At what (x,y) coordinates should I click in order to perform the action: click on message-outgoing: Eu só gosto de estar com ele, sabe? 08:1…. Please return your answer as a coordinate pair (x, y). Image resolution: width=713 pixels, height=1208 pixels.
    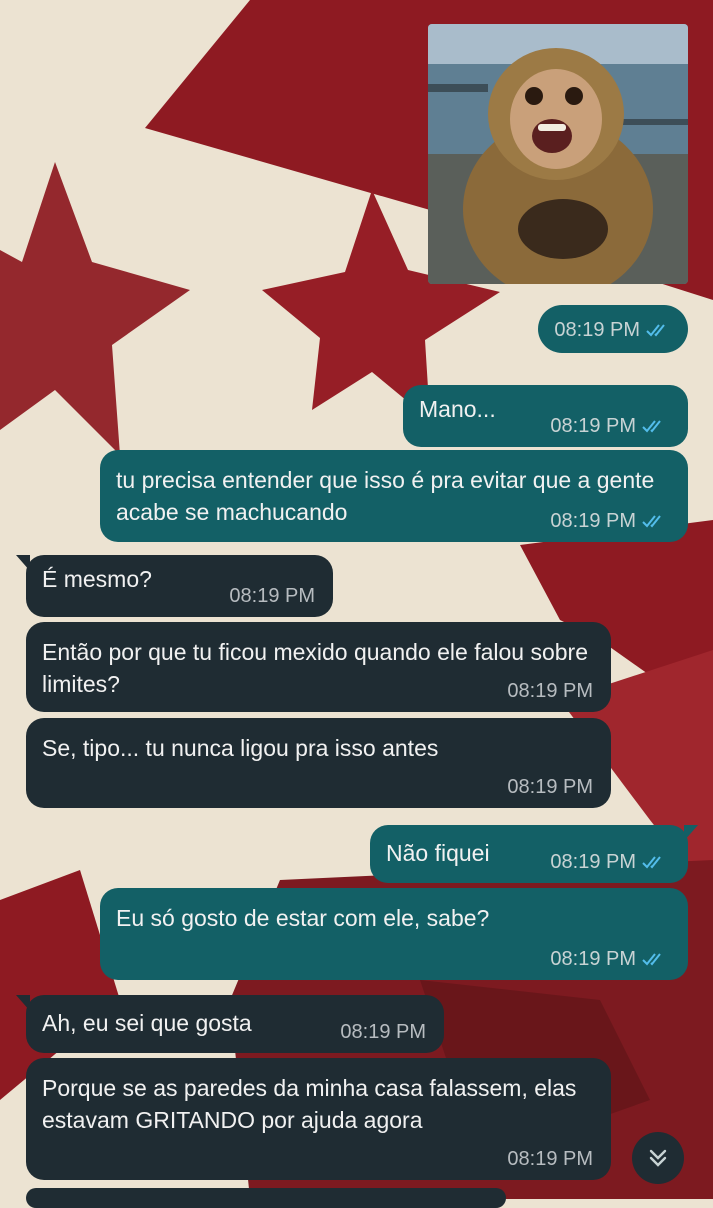
    Looking at the image, I should click on (394, 934).